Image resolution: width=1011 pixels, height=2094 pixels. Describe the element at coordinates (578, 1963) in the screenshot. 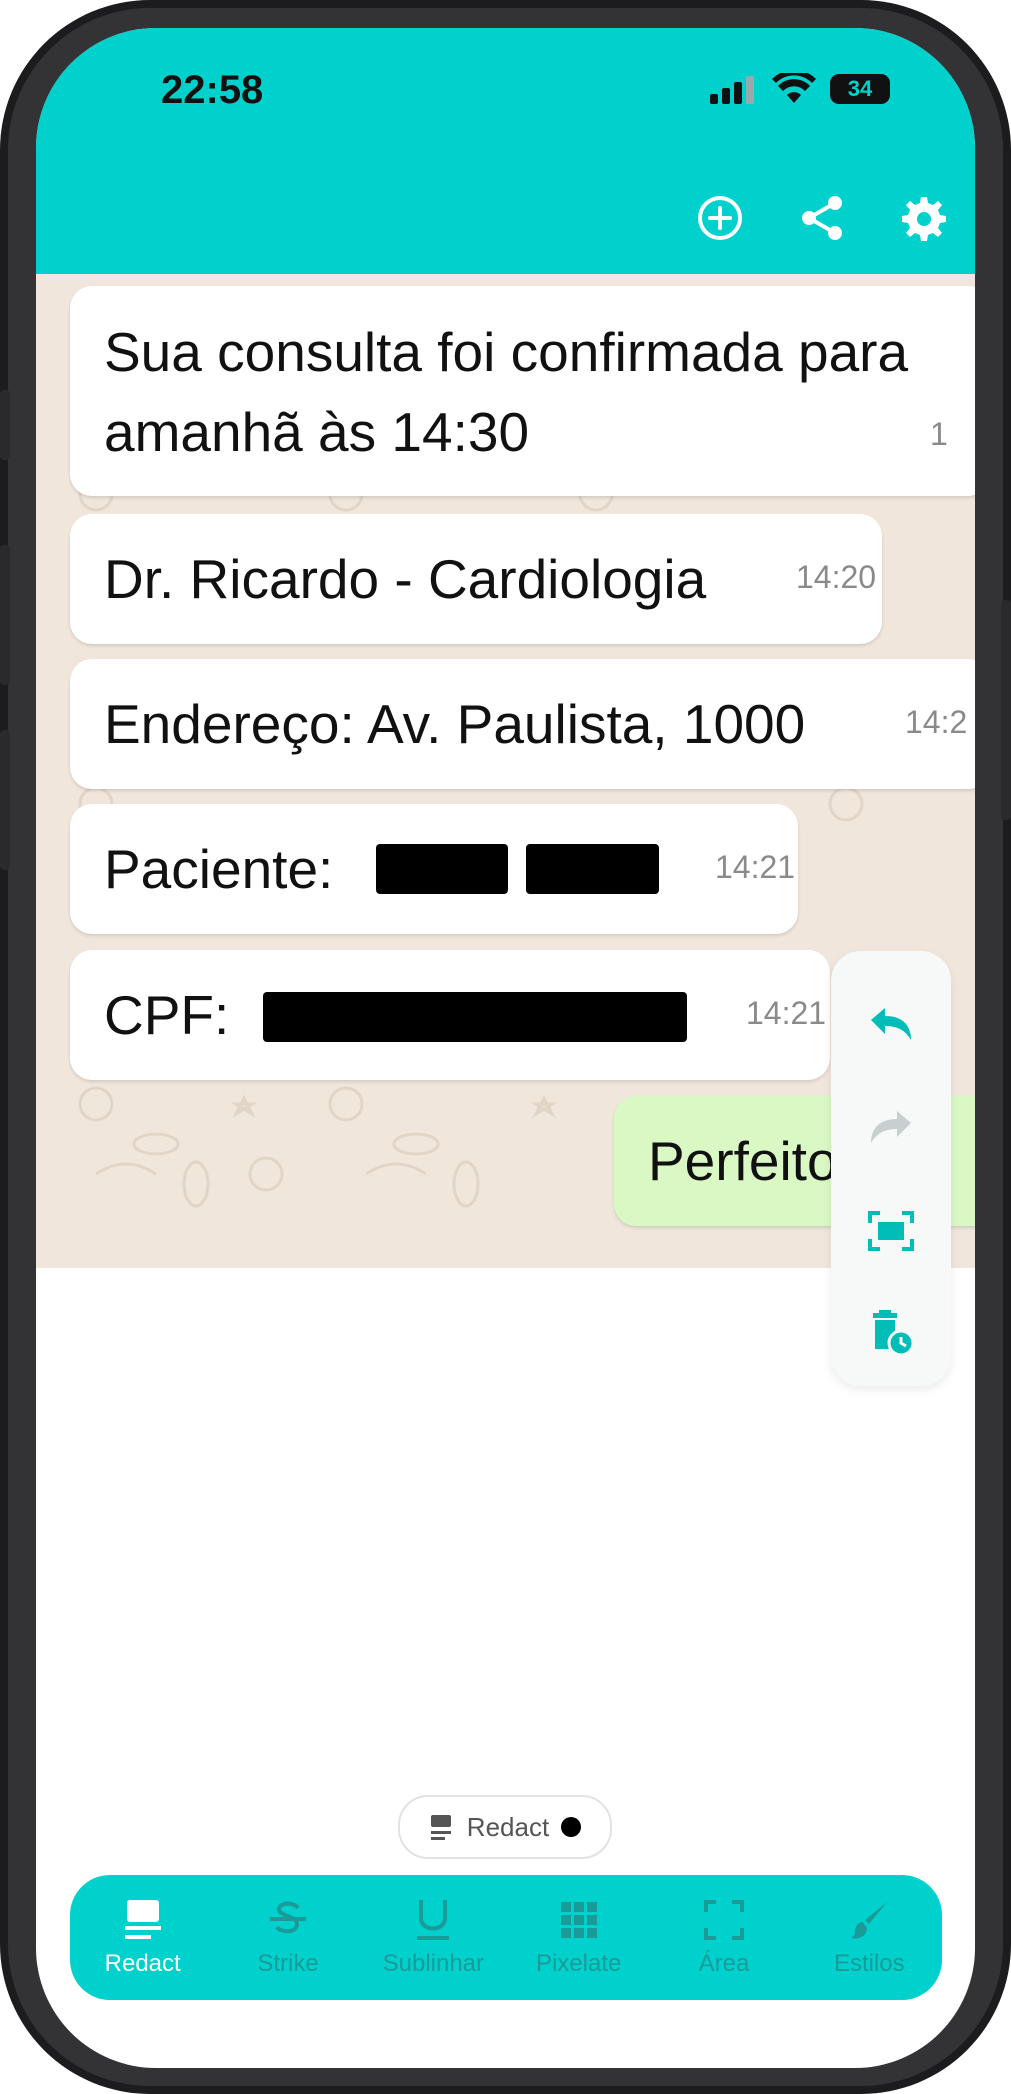

I see `tool-label: Pixelate` at that location.